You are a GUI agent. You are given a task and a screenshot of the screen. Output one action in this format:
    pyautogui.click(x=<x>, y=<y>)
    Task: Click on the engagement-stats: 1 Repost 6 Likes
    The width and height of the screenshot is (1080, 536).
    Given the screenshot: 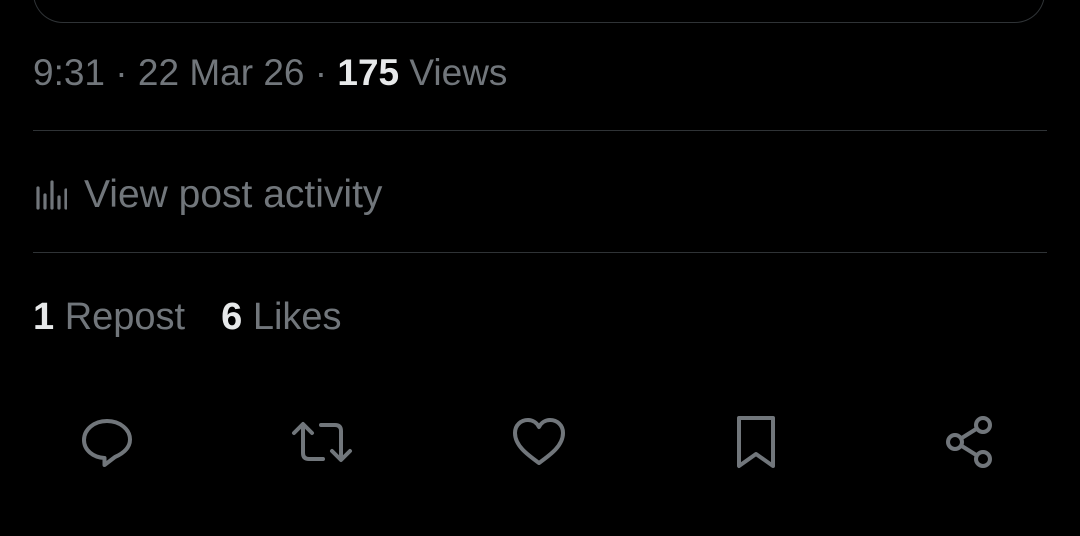 What is the action you would take?
    pyautogui.click(x=205, y=317)
    